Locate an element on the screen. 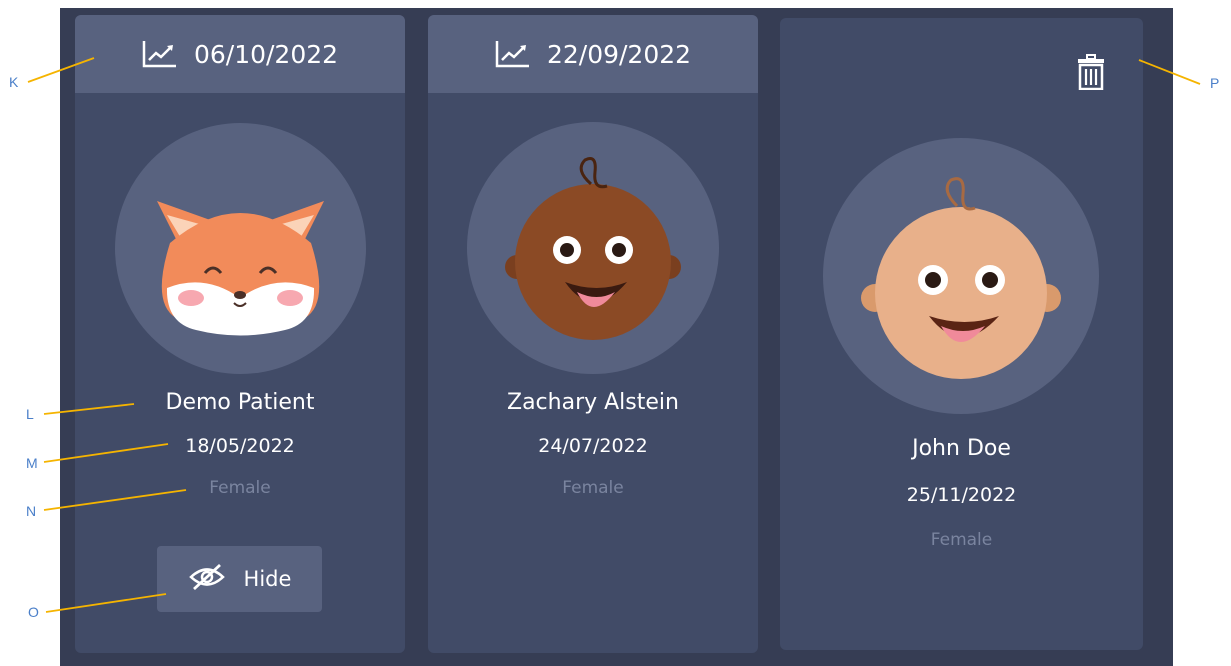 This screenshot has width=1231, height=666. hide-button-label: Hide is located at coordinates (267, 579).